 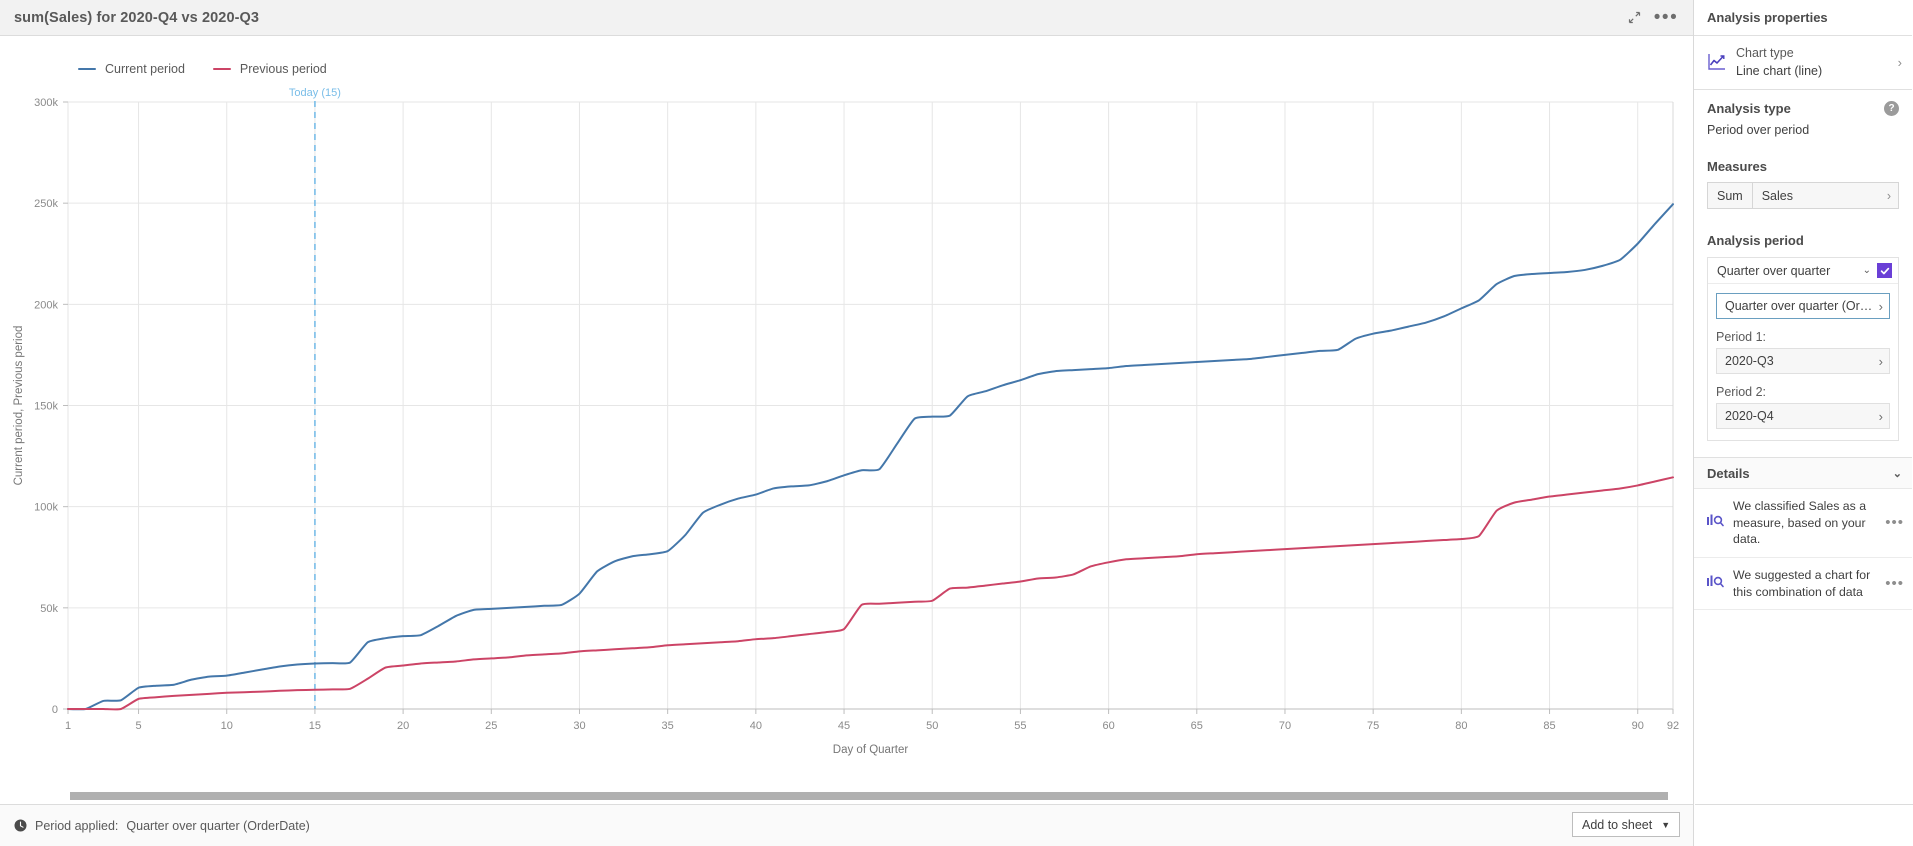 I want to click on svg-text: 200k, so click(x=46, y=305).